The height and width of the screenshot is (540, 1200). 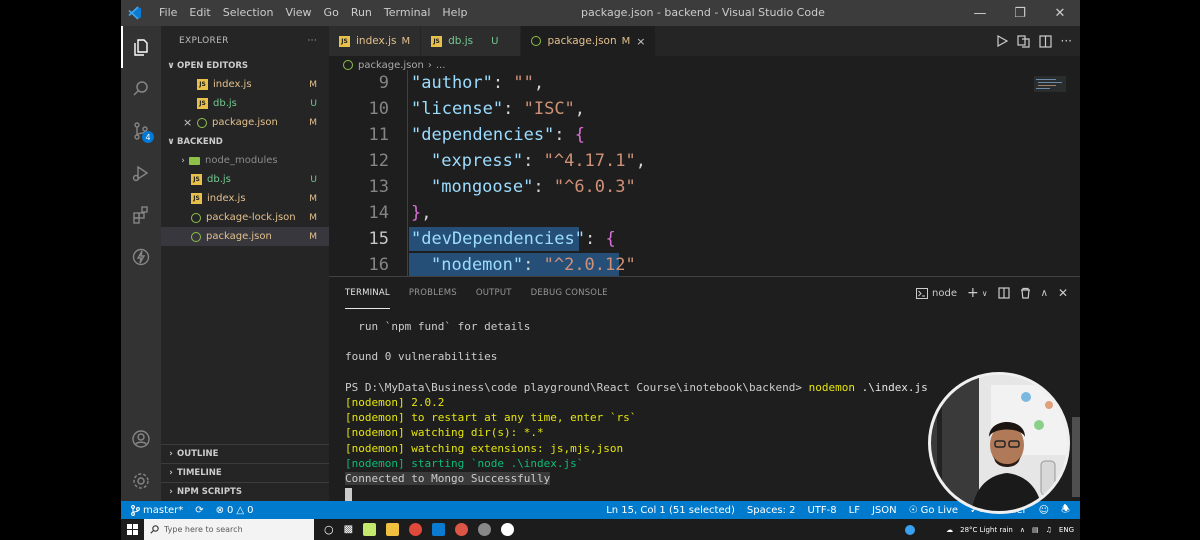 What do you see at coordinates (1076, 457) in the screenshot?
I see `terminal-scrollbar` at bounding box center [1076, 457].